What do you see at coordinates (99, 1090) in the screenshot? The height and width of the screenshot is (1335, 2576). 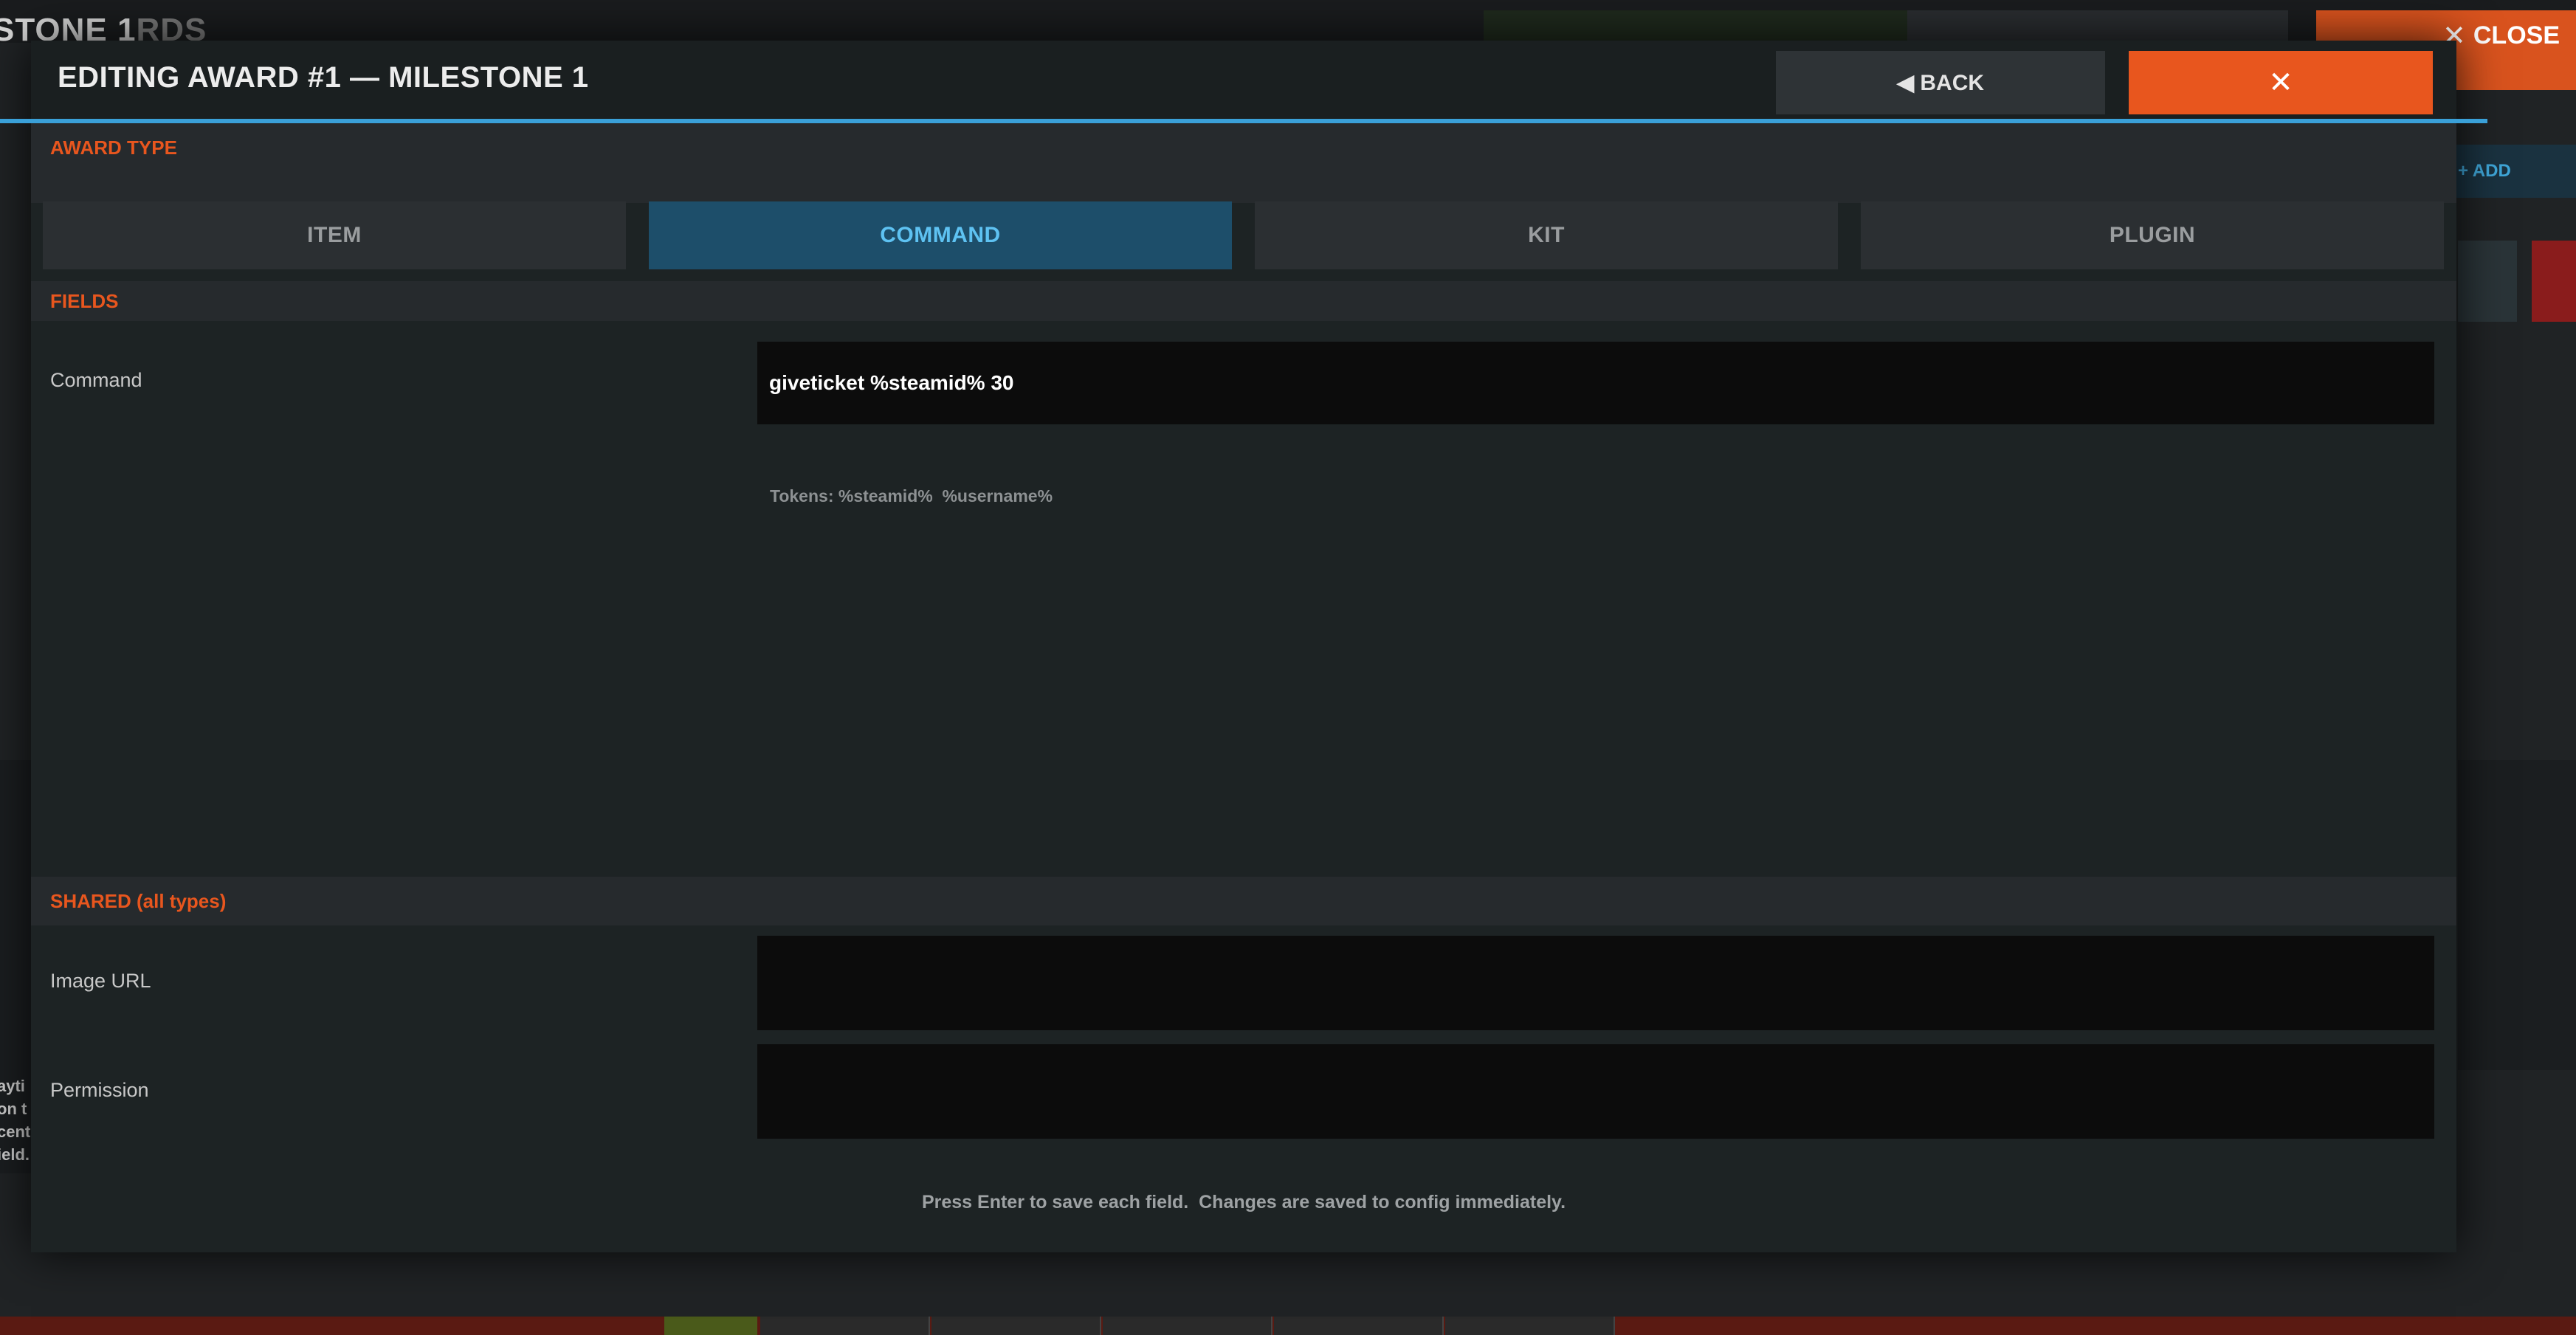 I see `permission-label: Permission` at bounding box center [99, 1090].